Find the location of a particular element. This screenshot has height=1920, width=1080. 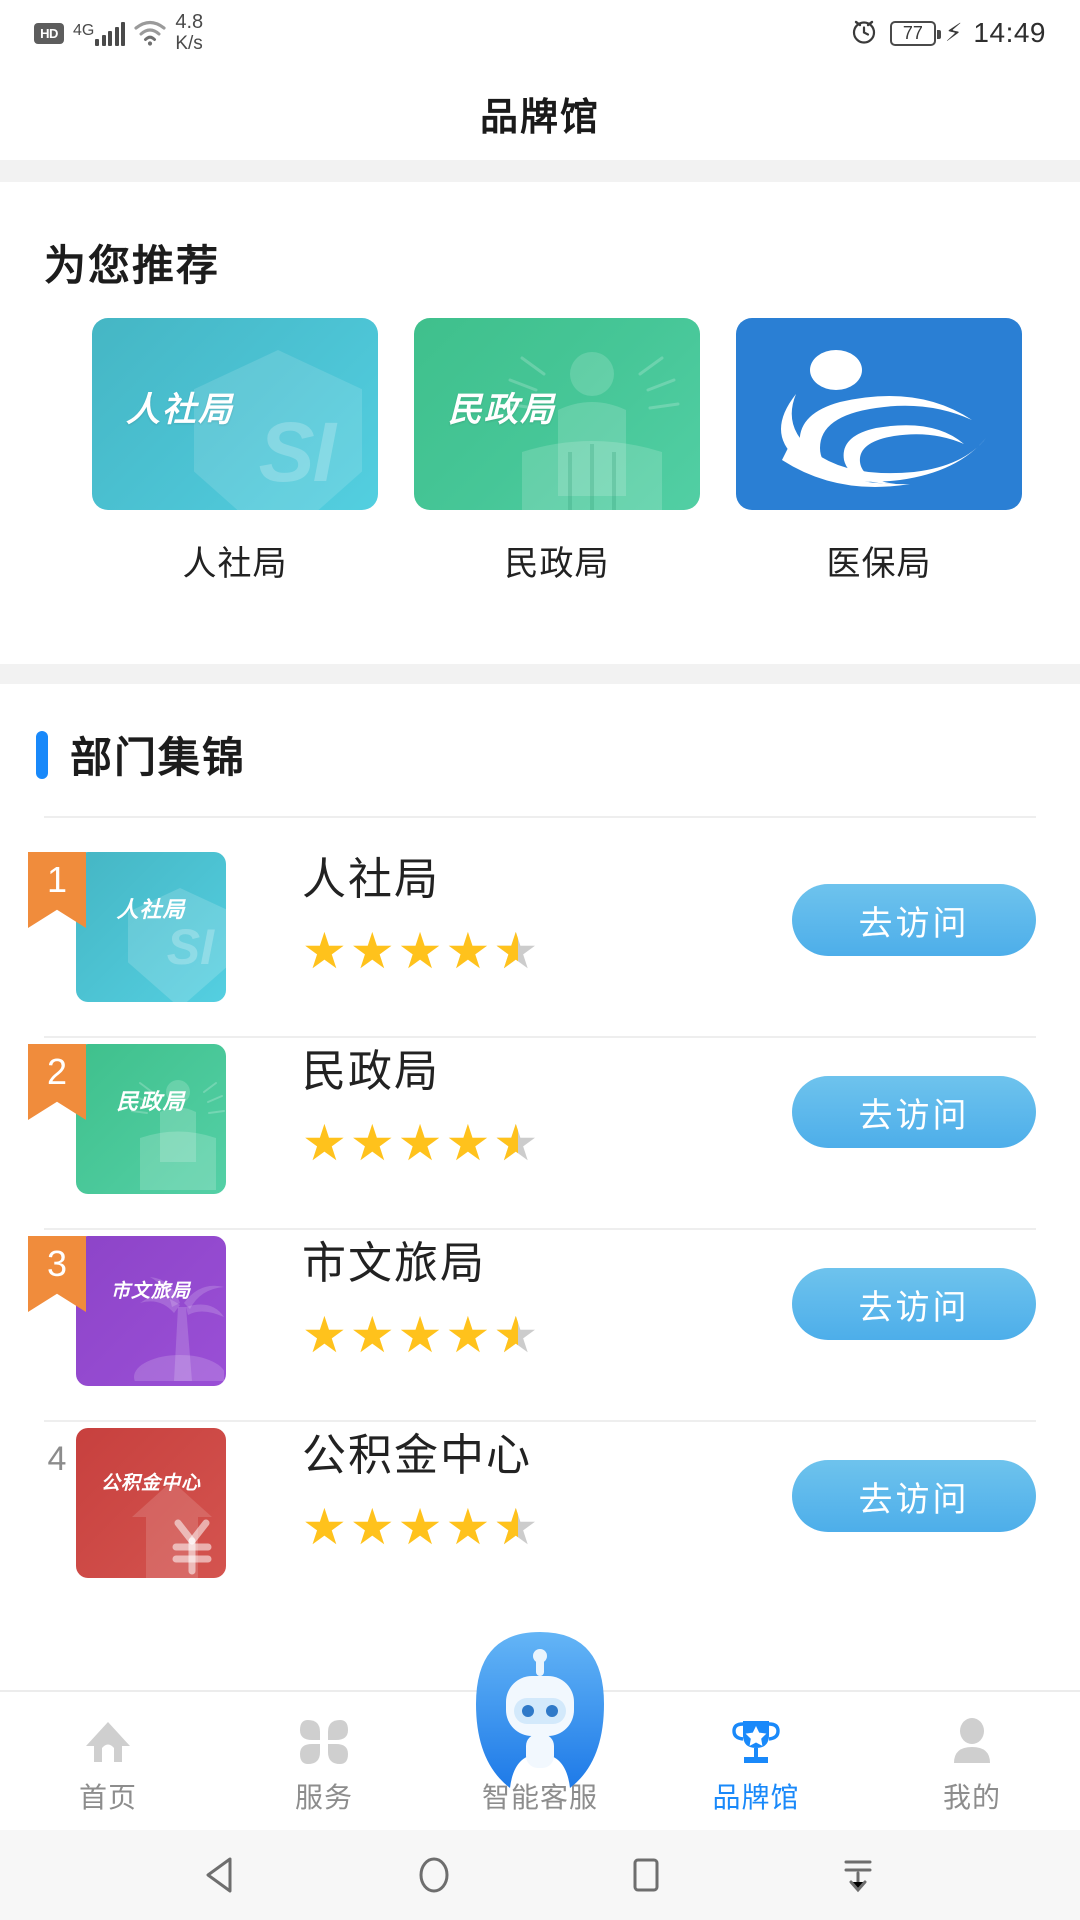

person-icon is located at coordinates (972, 1742).